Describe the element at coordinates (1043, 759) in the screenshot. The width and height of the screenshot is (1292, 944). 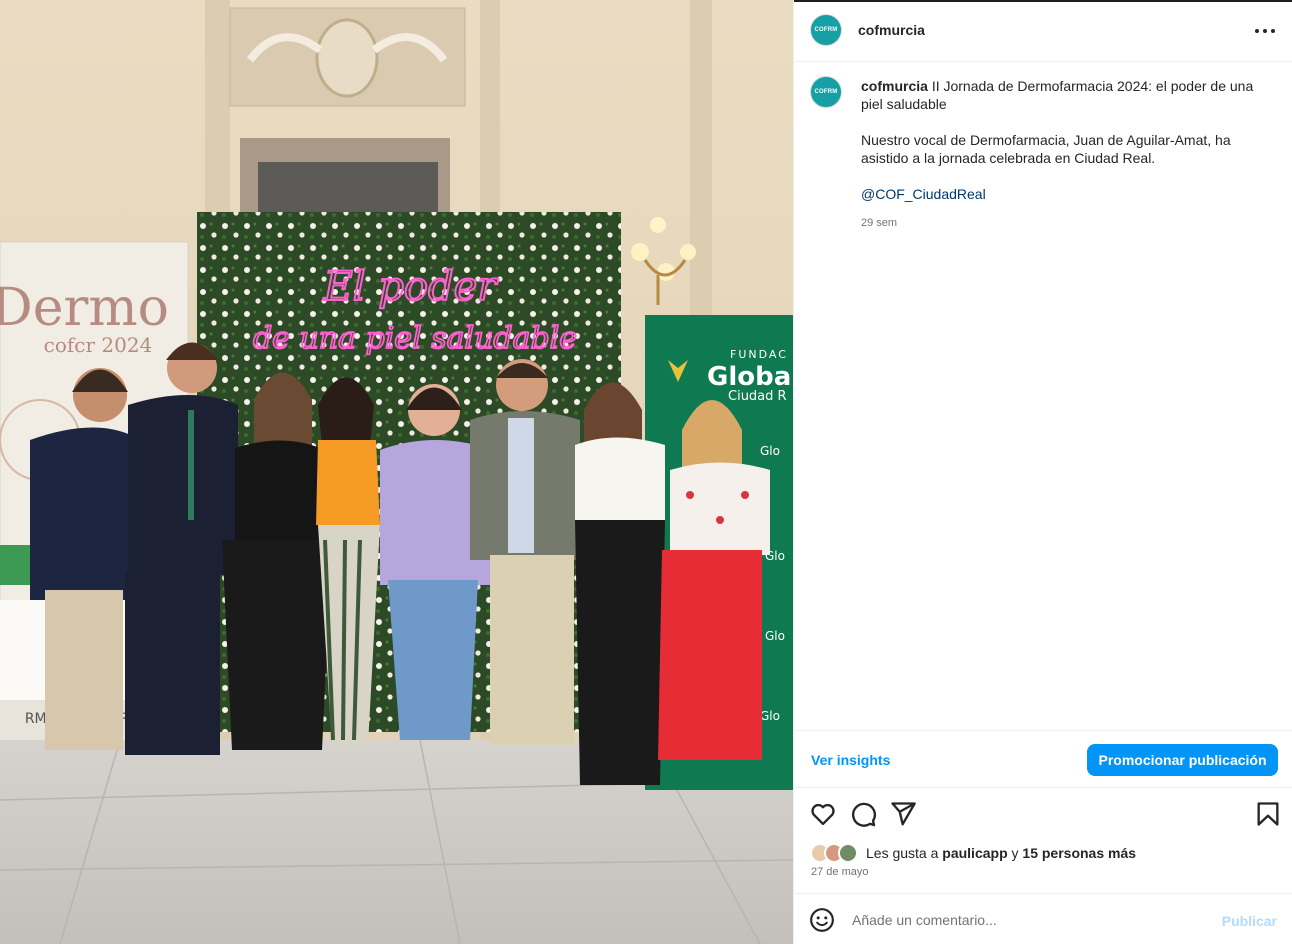
I see `insights-bar: Ver insights Promocionar publicación` at that location.